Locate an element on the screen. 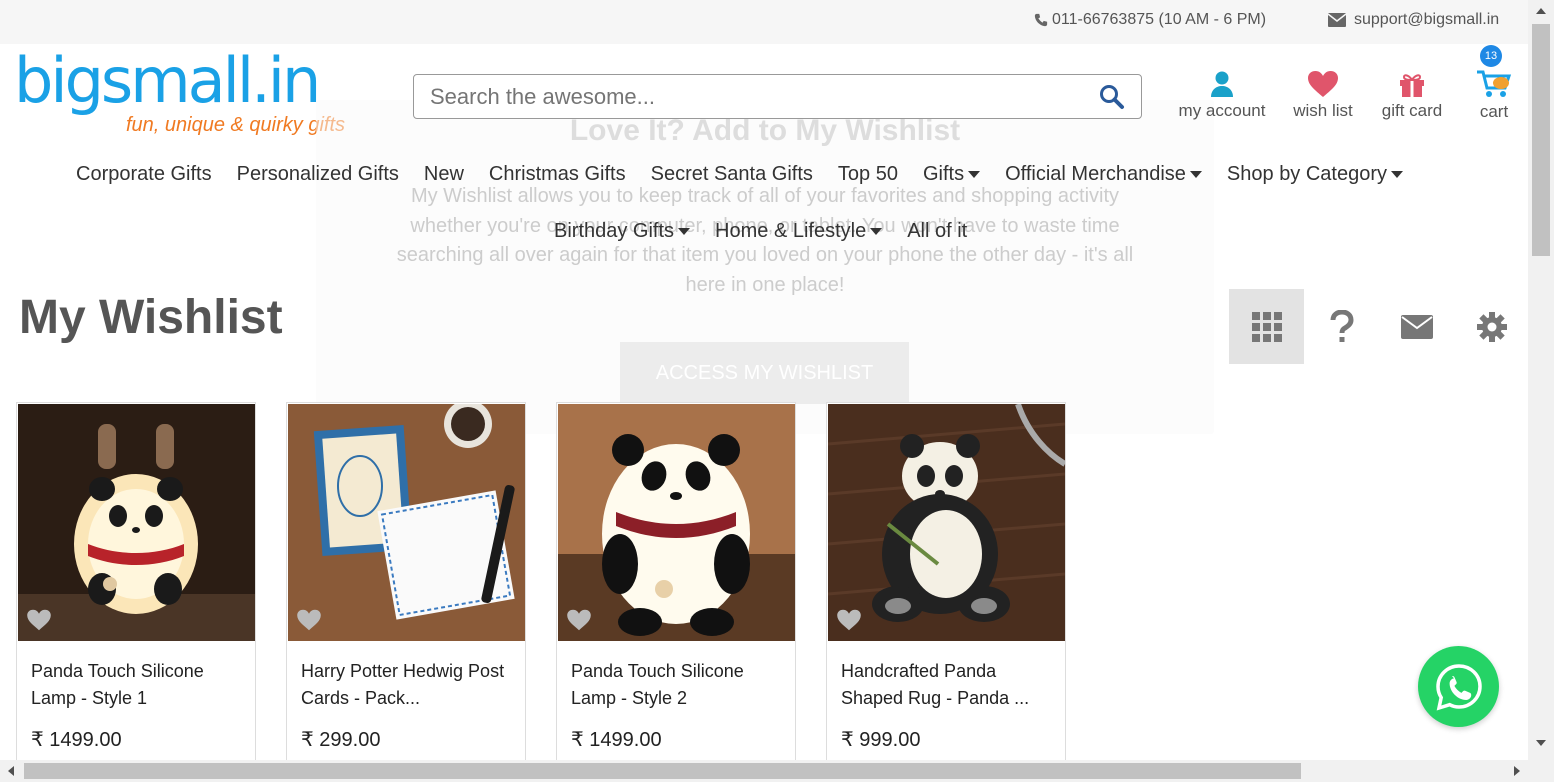 This screenshot has height=782, width=1554. whatsapp-icon is located at coordinates (1458, 687).